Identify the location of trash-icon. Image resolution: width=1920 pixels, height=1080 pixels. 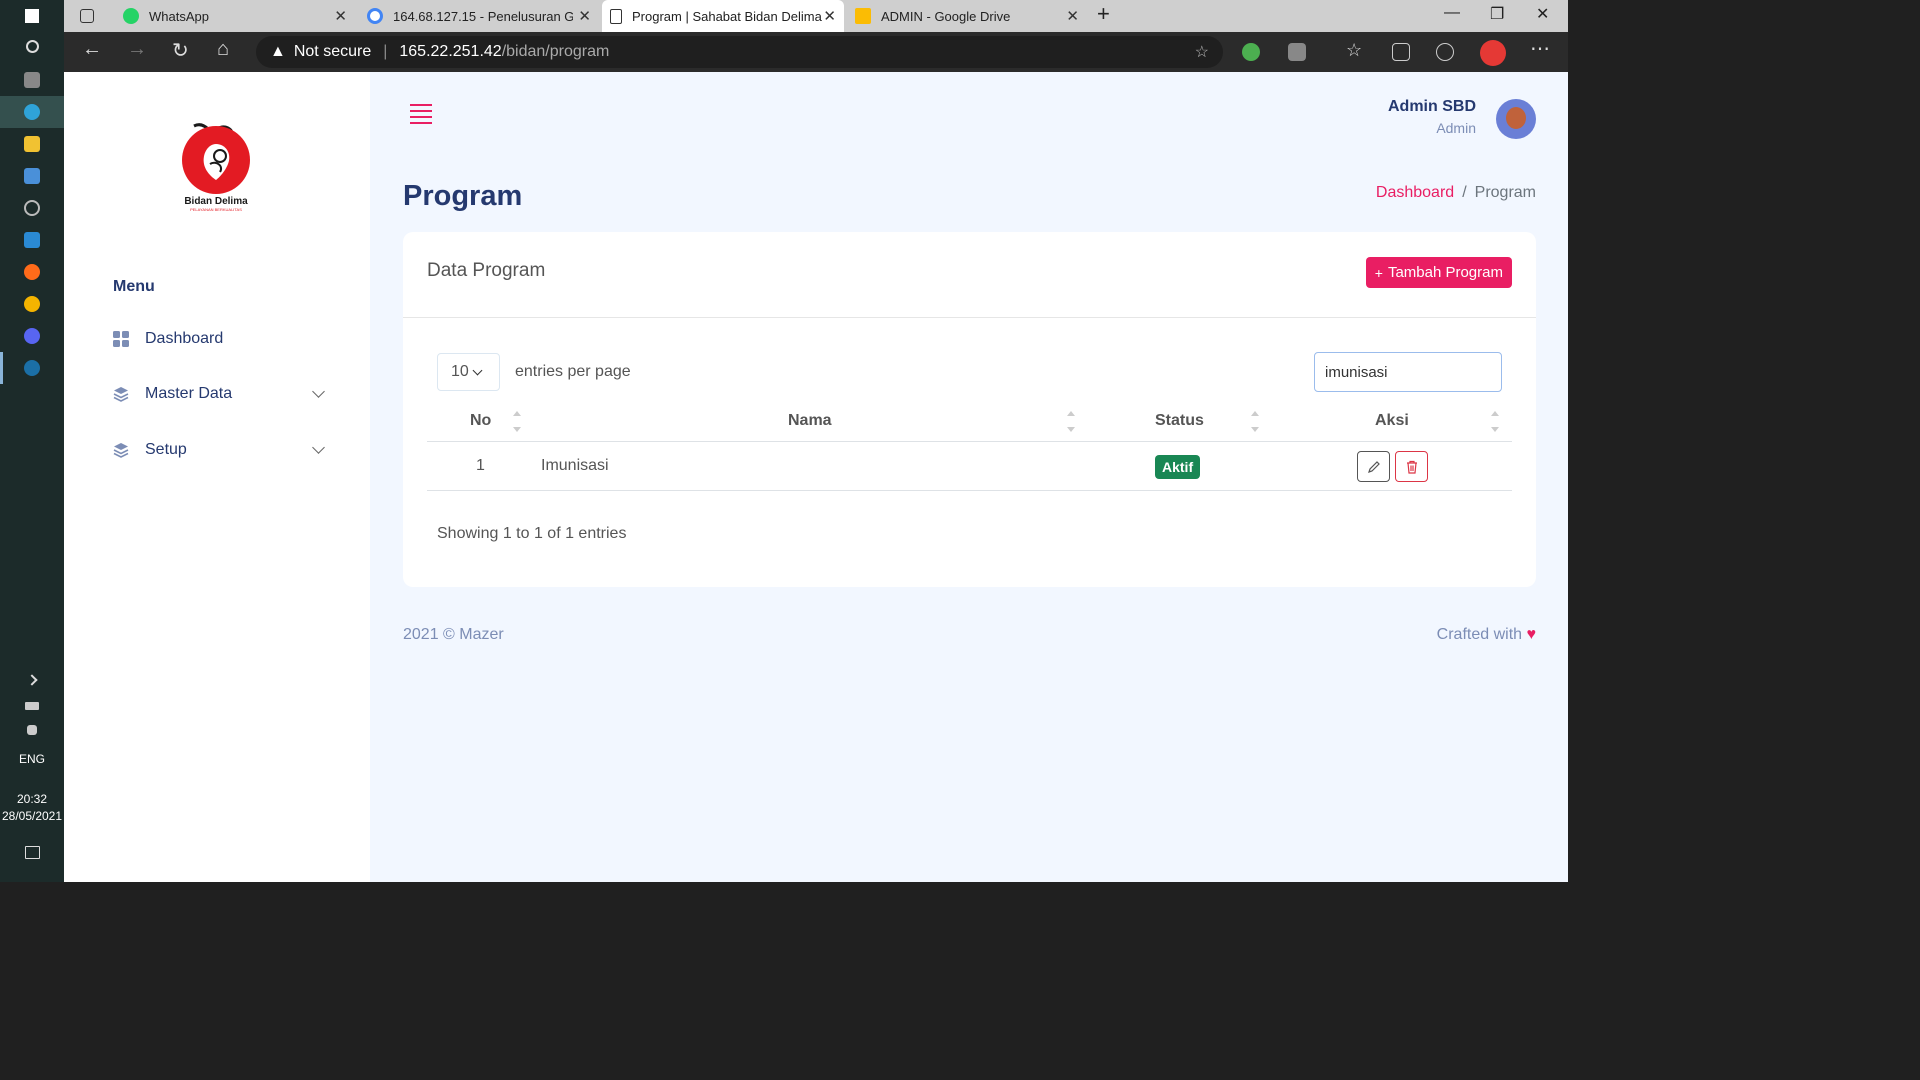
(1411, 467).